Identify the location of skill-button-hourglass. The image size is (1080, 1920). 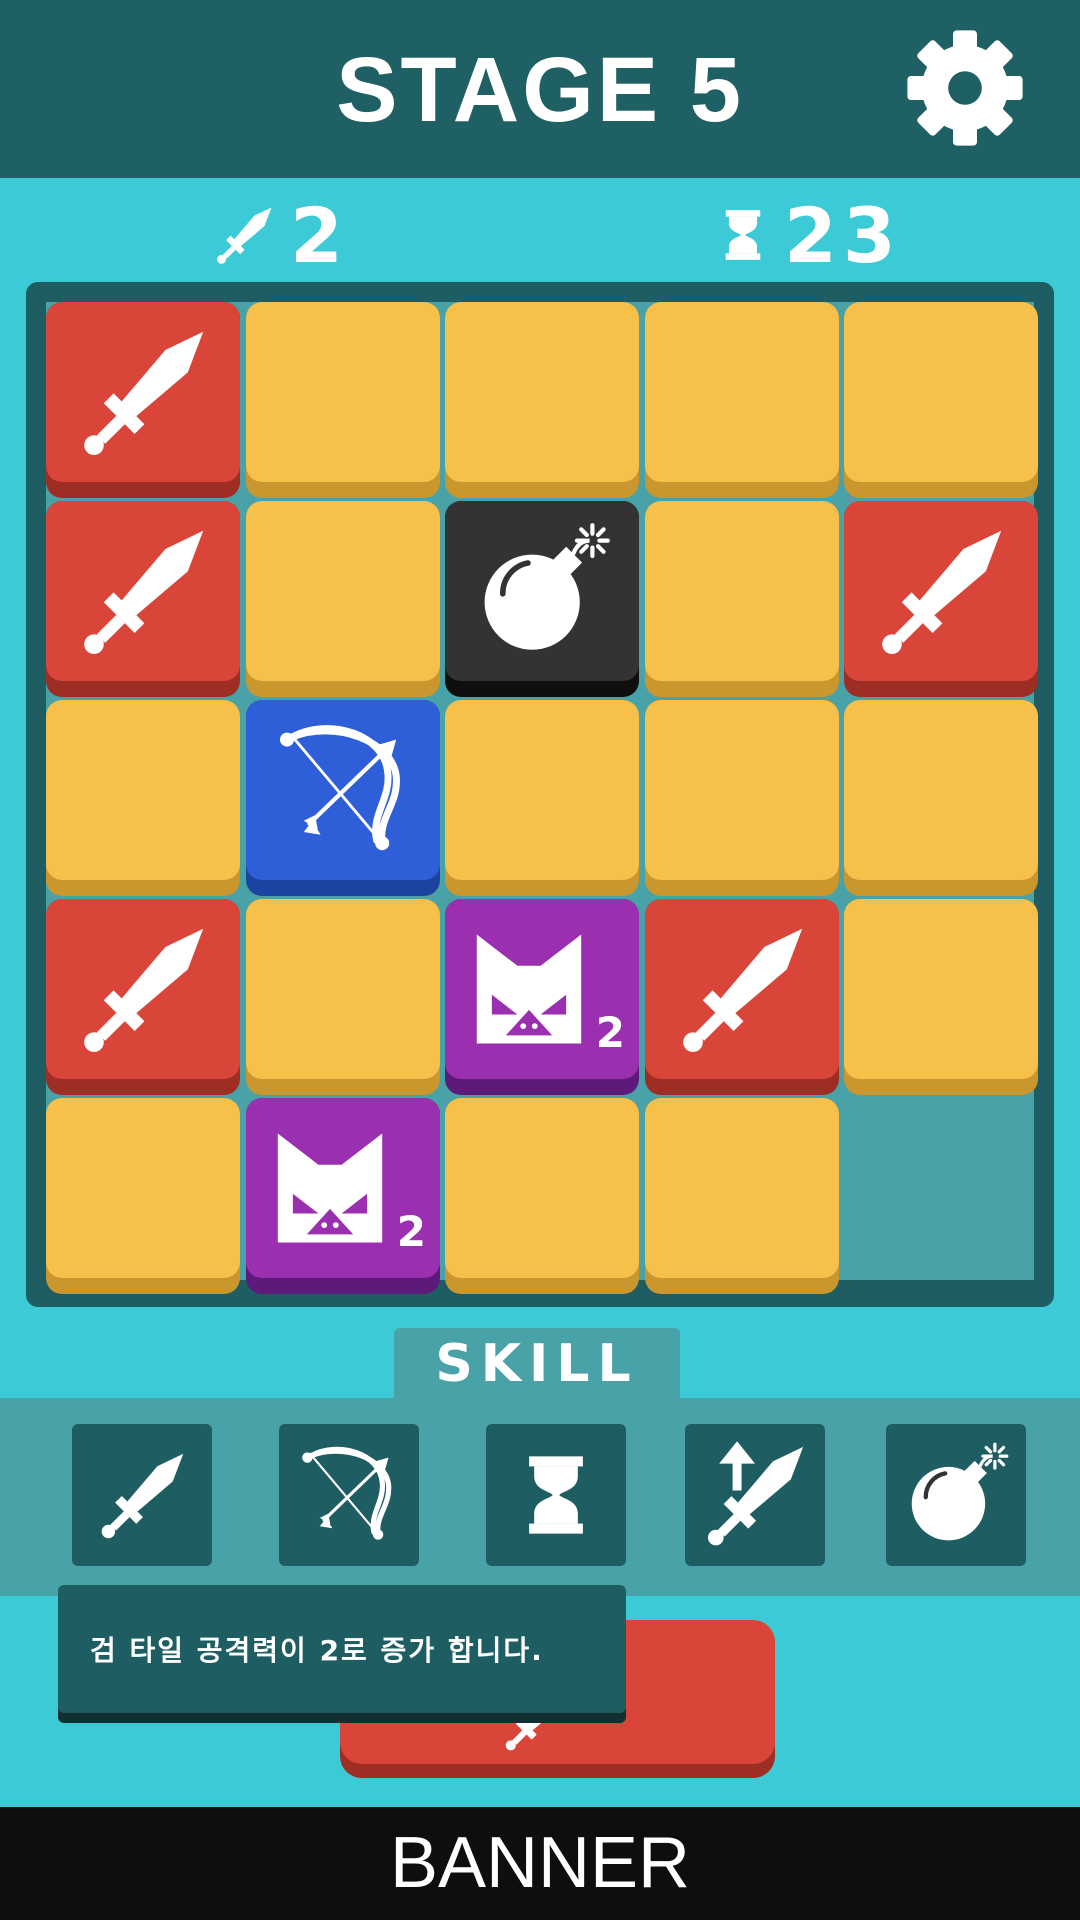
(556, 1495).